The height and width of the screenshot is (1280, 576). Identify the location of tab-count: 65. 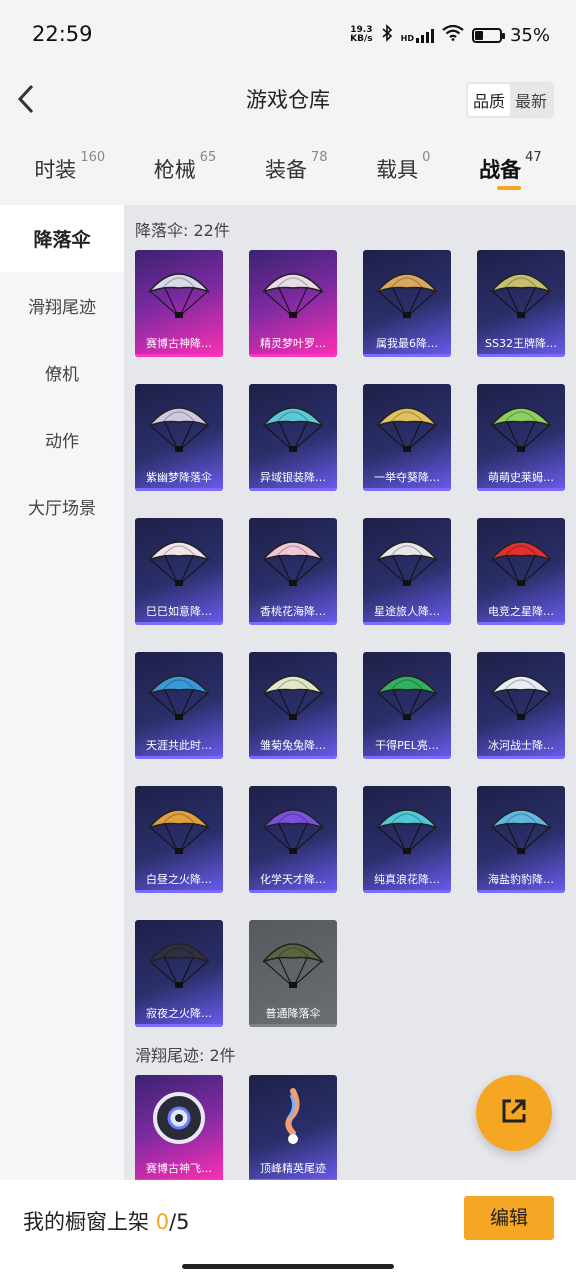
(208, 157).